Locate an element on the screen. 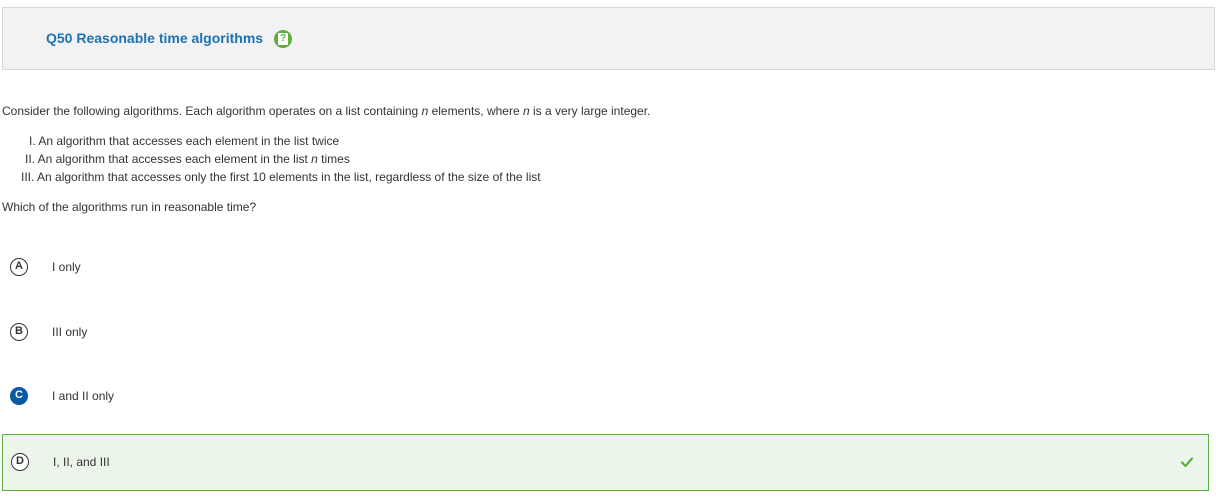 This screenshot has width=1216, height=501. choice-text-c: I and II only is located at coordinates (83, 396).